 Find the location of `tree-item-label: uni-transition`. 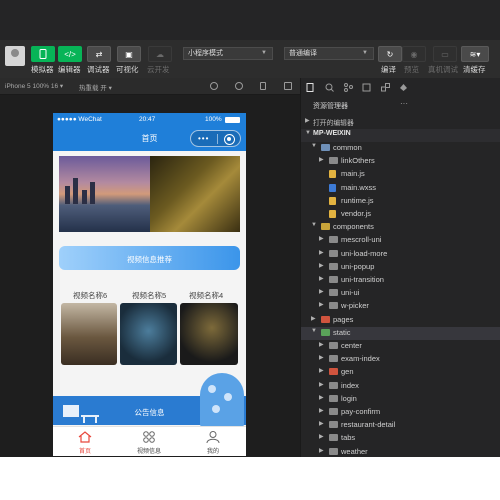

tree-item-label: uni-transition is located at coordinates (362, 279).